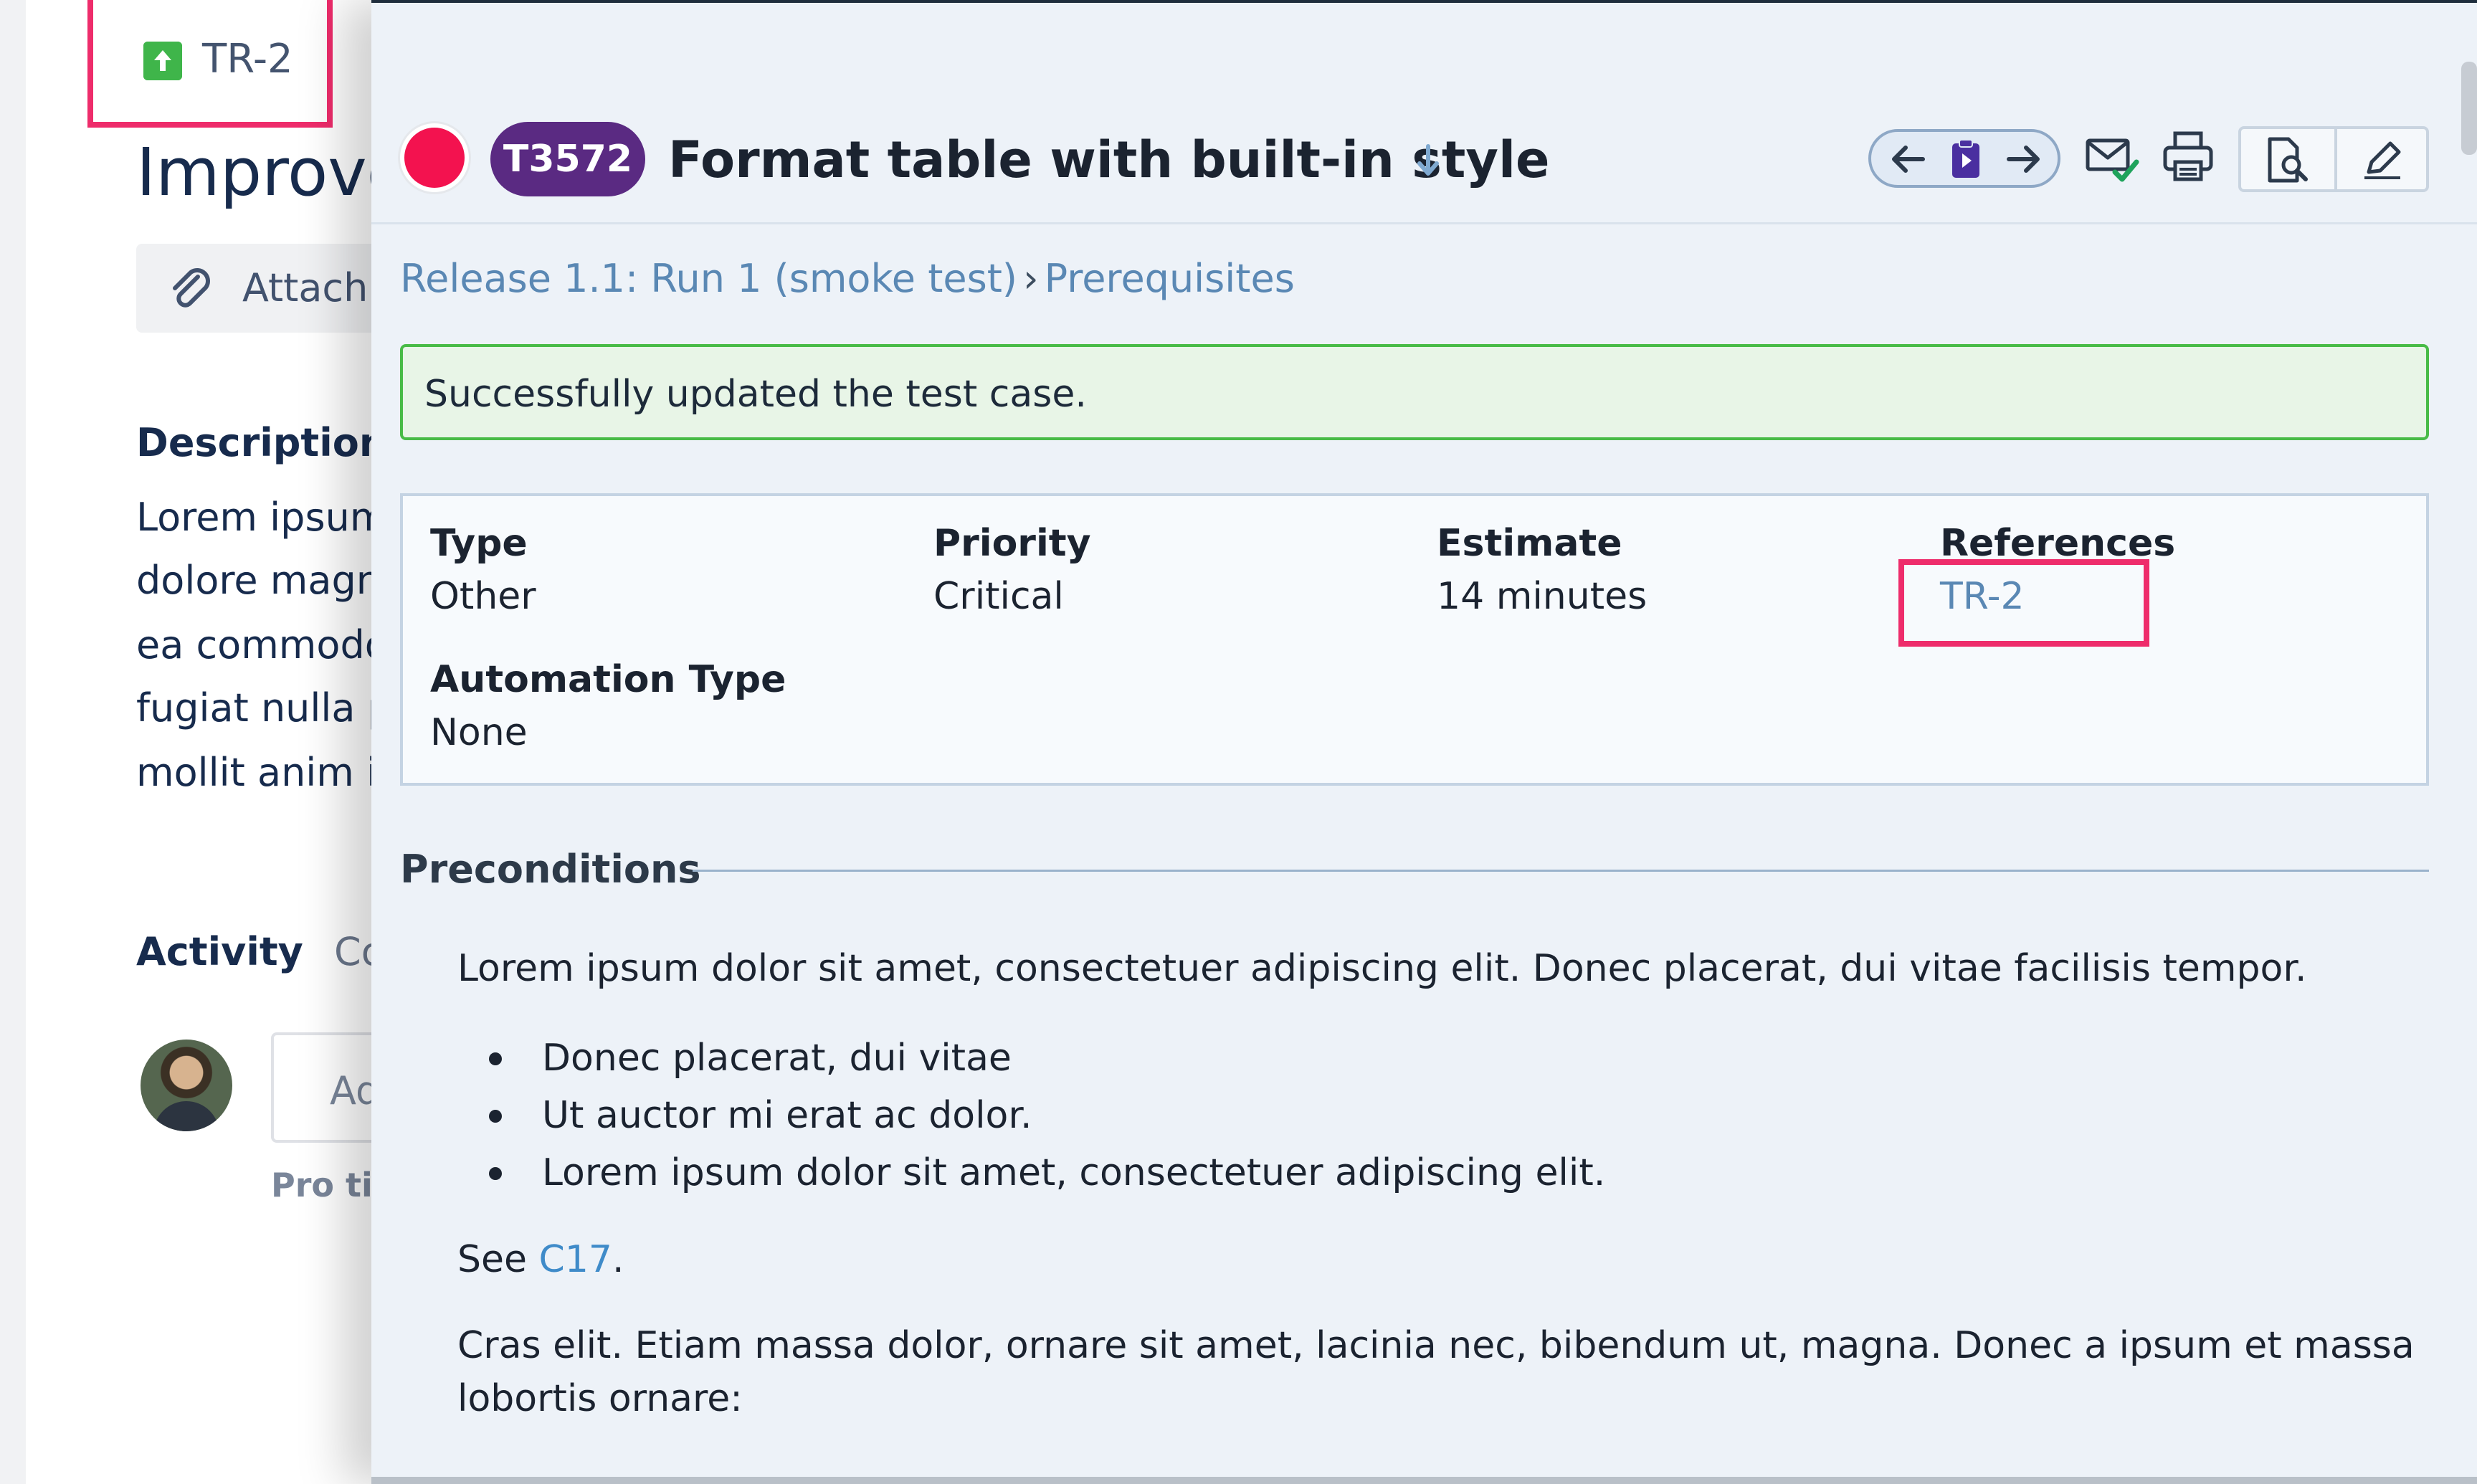  Describe the element at coordinates (618, 1259) in the screenshot. I see `see-suffix: .` at that location.